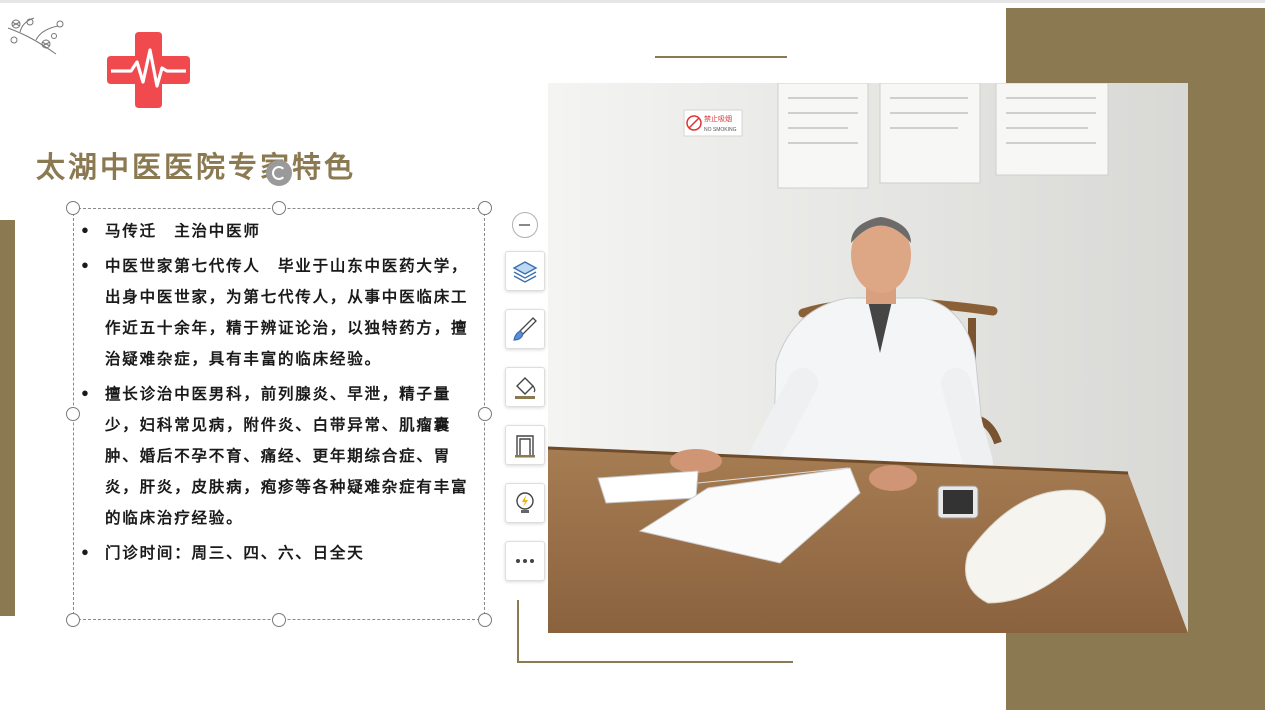 Image resolution: width=1265 pixels, height=710 pixels. What do you see at coordinates (485, 208) in the screenshot?
I see `resize-handle-top-right` at bounding box center [485, 208].